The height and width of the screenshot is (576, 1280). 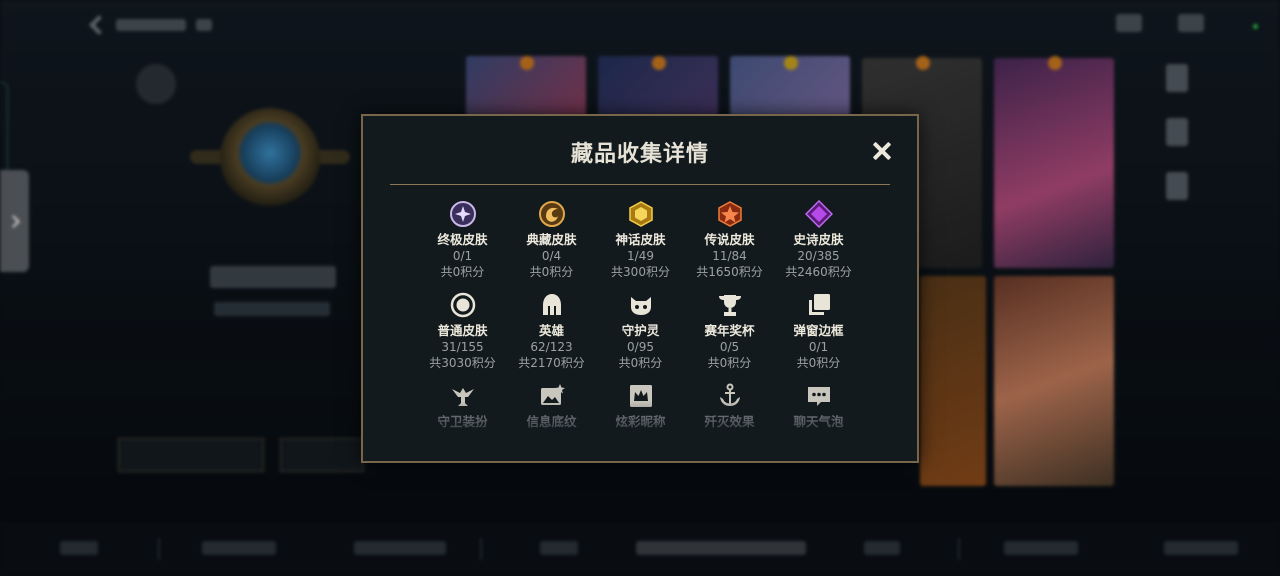 I want to click on item-count: 62/123, so click(x=551, y=347).